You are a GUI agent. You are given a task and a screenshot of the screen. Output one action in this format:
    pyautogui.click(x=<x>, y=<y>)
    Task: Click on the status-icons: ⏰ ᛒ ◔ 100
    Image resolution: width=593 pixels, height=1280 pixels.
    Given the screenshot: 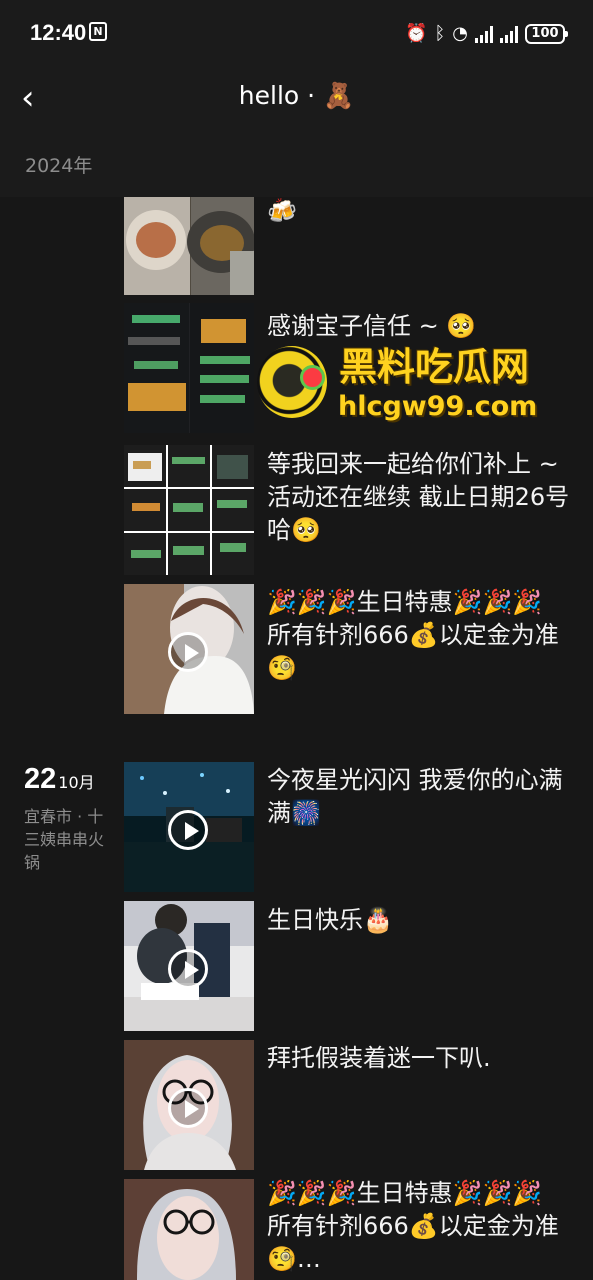 What is the action you would take?
    pyautogui.click(x=486, y=34)
    